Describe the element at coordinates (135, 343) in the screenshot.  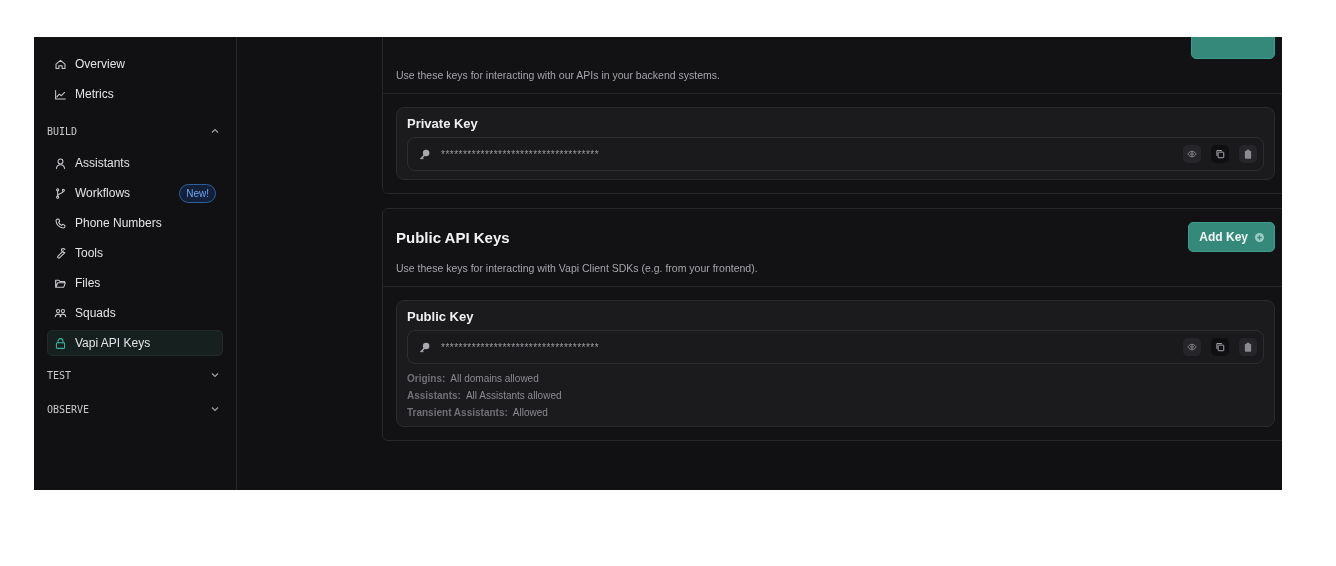
I see `sidebar-item: Vapi API Keys` at that location.